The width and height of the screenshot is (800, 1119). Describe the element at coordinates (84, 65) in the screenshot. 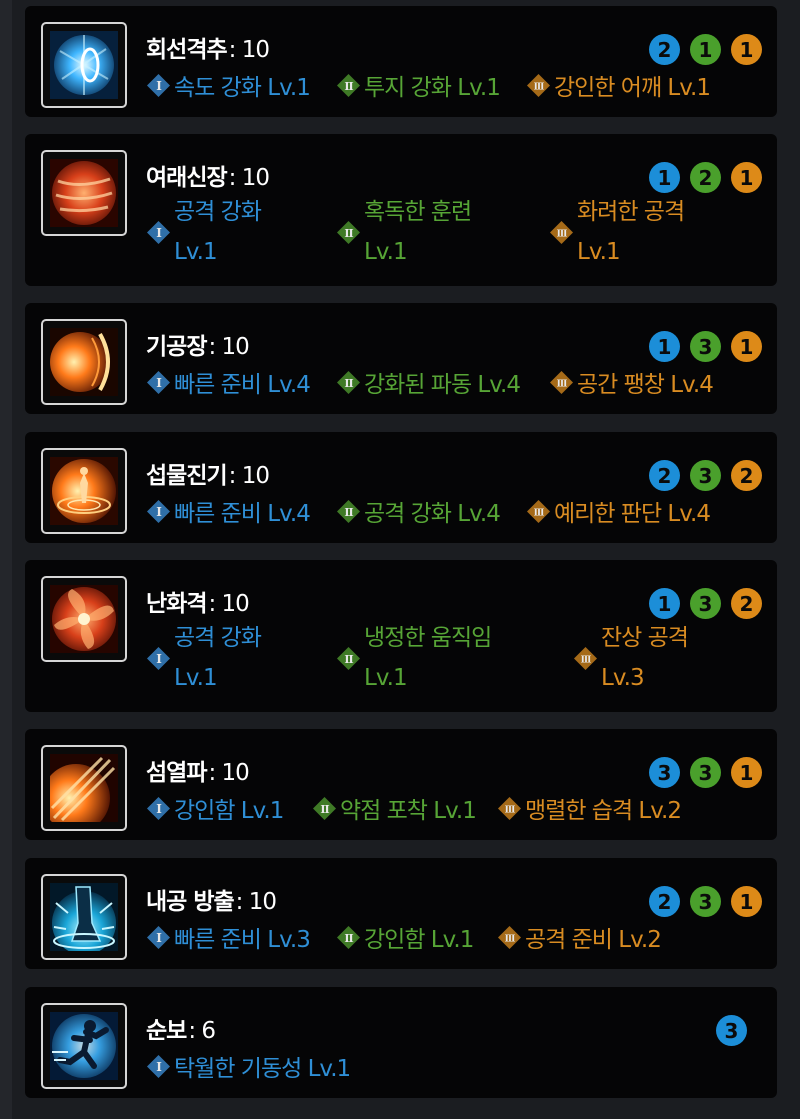

I see `spinning-blast-icon` at that location.